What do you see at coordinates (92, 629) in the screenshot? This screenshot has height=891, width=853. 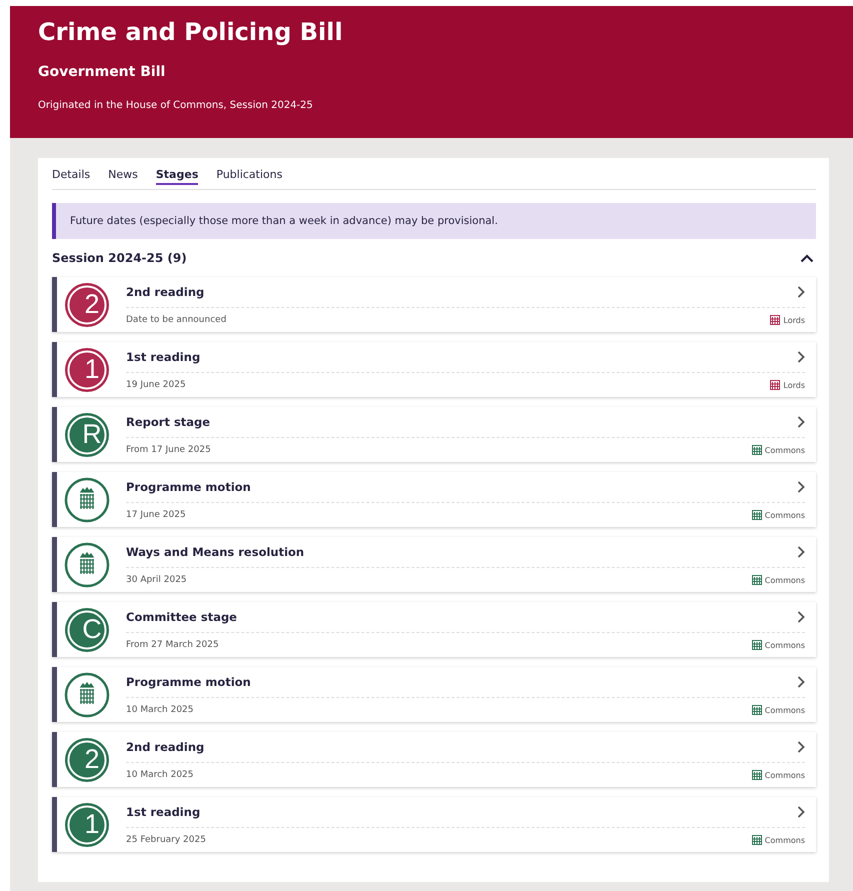 I see `stage-badge-letter: C` at bounding box center [92, 629].